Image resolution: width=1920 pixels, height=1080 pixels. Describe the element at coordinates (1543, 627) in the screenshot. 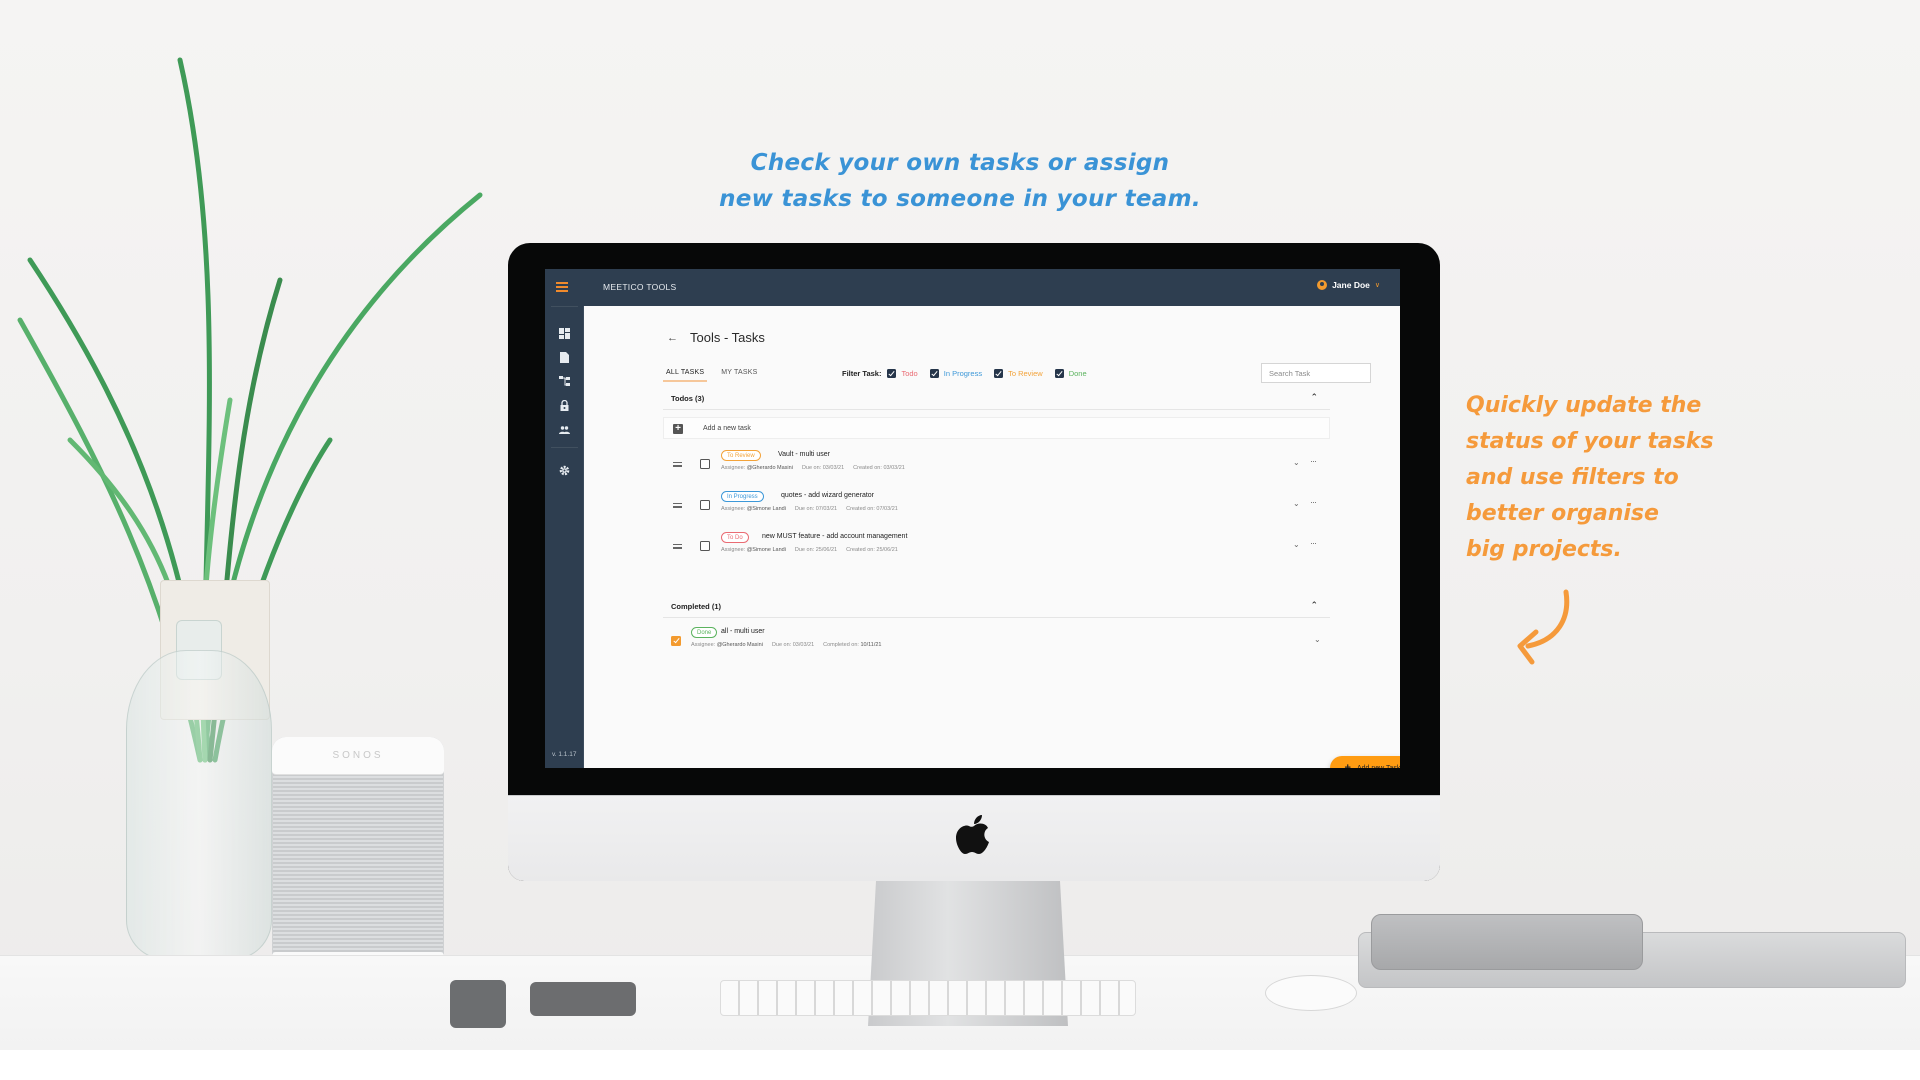

I see `curl-arrow-icon` at that location.